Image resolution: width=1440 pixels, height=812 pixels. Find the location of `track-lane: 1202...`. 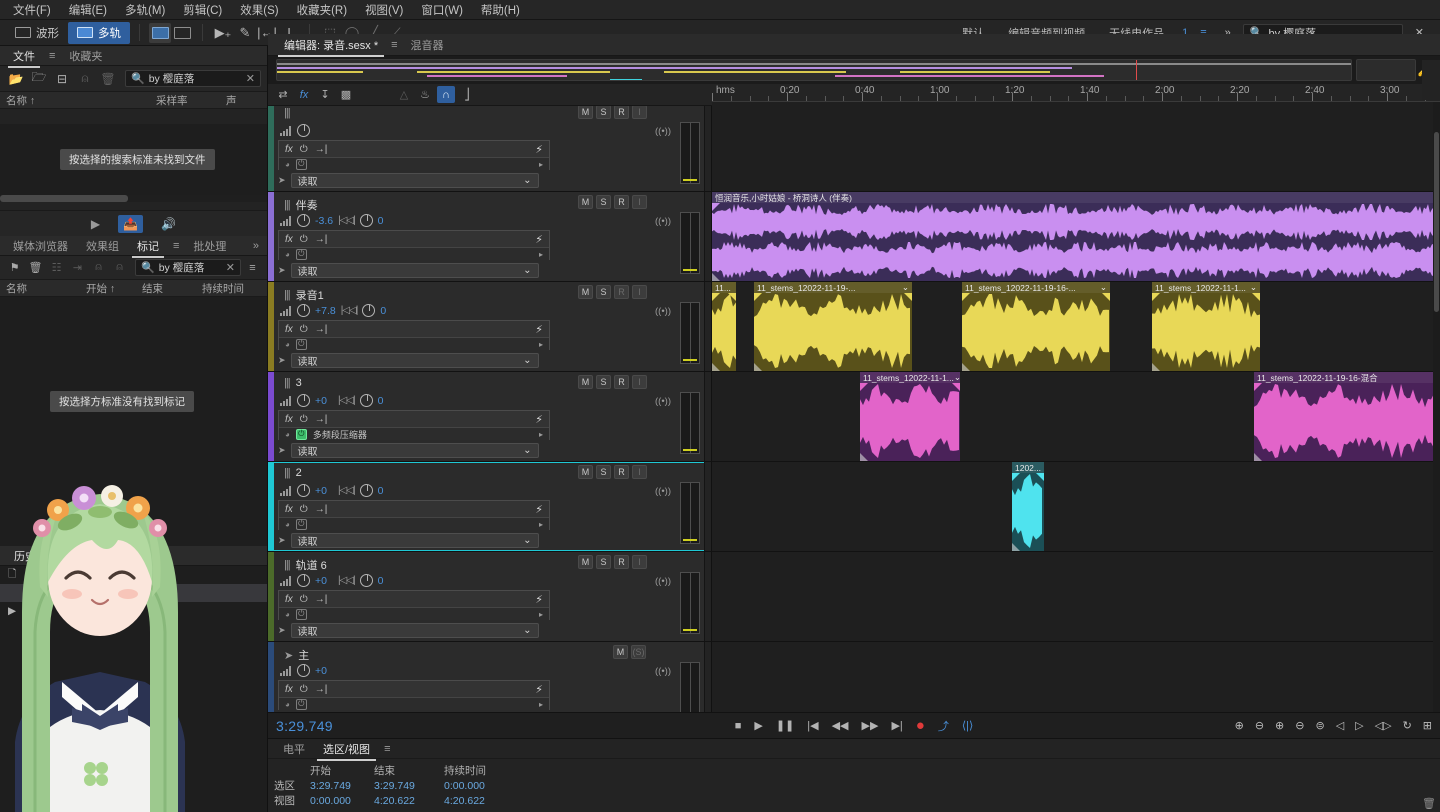

track-lane: 1202... is located at coordinates (1076, 506).